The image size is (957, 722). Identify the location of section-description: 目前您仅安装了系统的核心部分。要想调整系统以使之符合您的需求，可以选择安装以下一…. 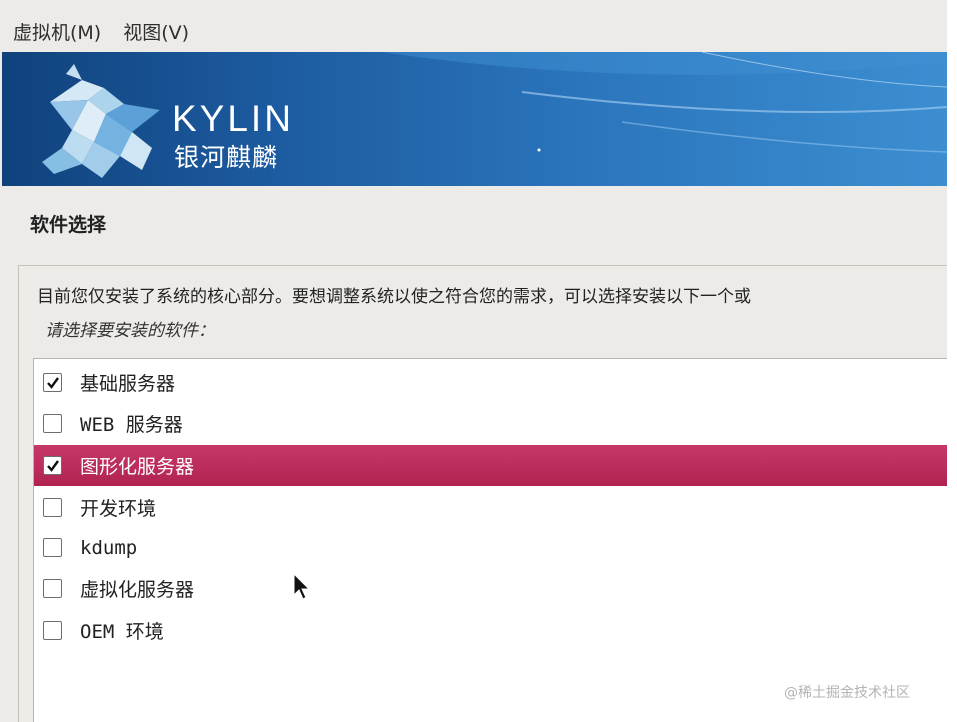
(394, 297).